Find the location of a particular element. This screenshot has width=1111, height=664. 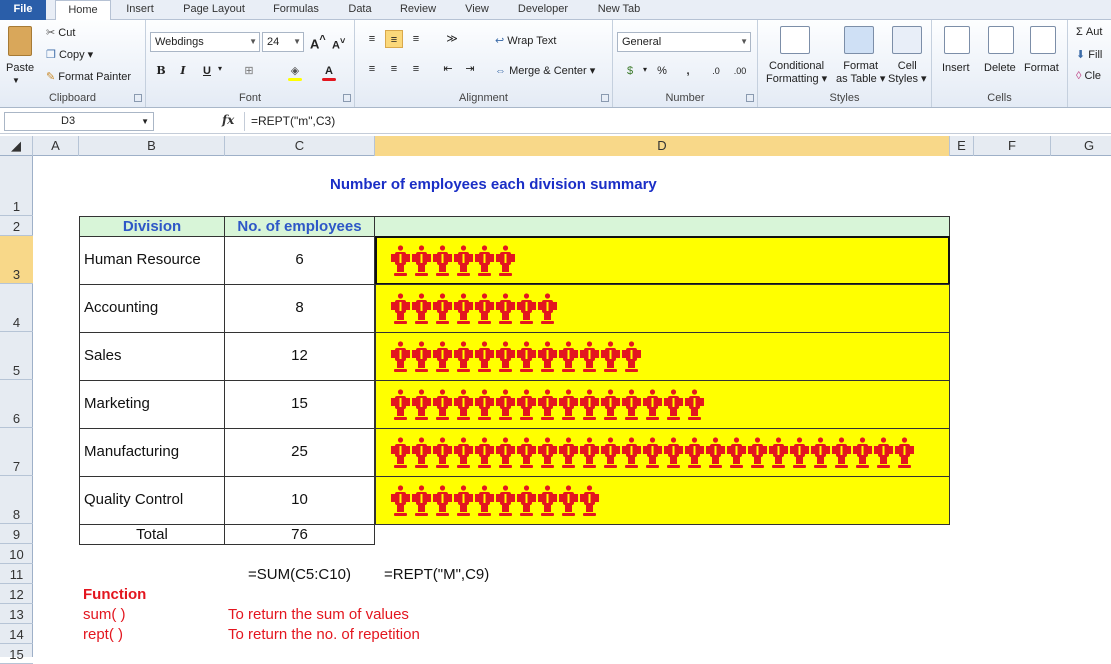

conditional-formatting-button: Conditional Formatting ▾ is located at coordinates (796, 73).